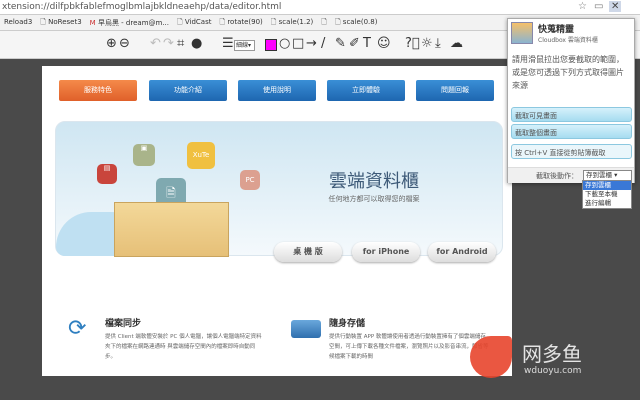 The image size is (640, 400). Describe the element at coordinates (456, 44) in the screenshot. I see `cloud-upload-icon: ☁` at that location.